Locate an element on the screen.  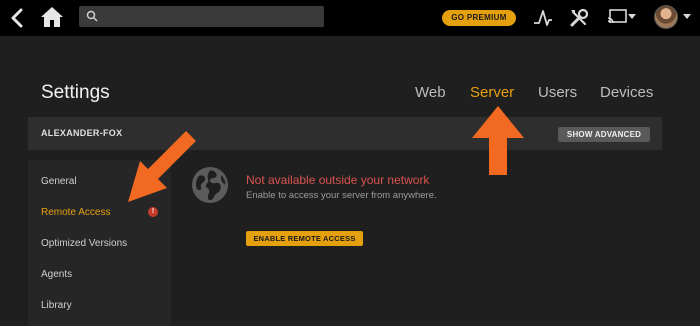
tab-devices: Devices is located at coordinates (626, 92).